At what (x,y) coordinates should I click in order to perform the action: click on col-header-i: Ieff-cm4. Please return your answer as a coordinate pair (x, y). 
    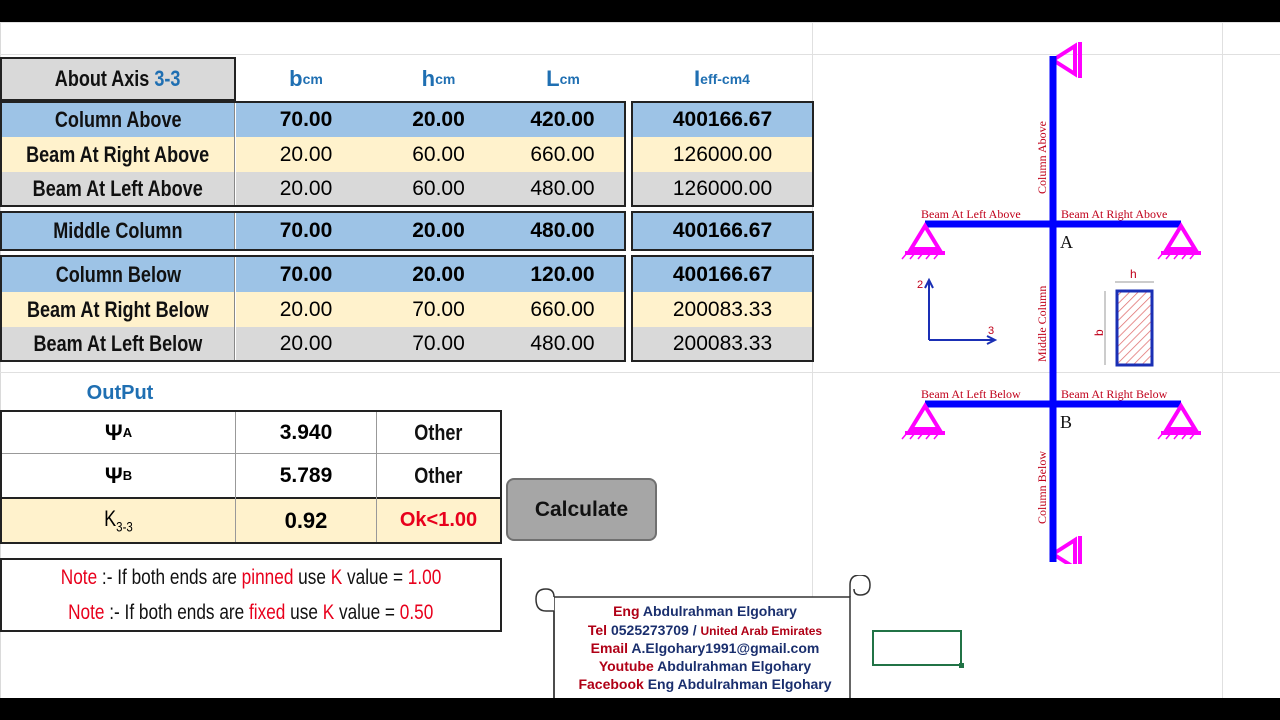
    Looking at the image, I should click on (722, 78).